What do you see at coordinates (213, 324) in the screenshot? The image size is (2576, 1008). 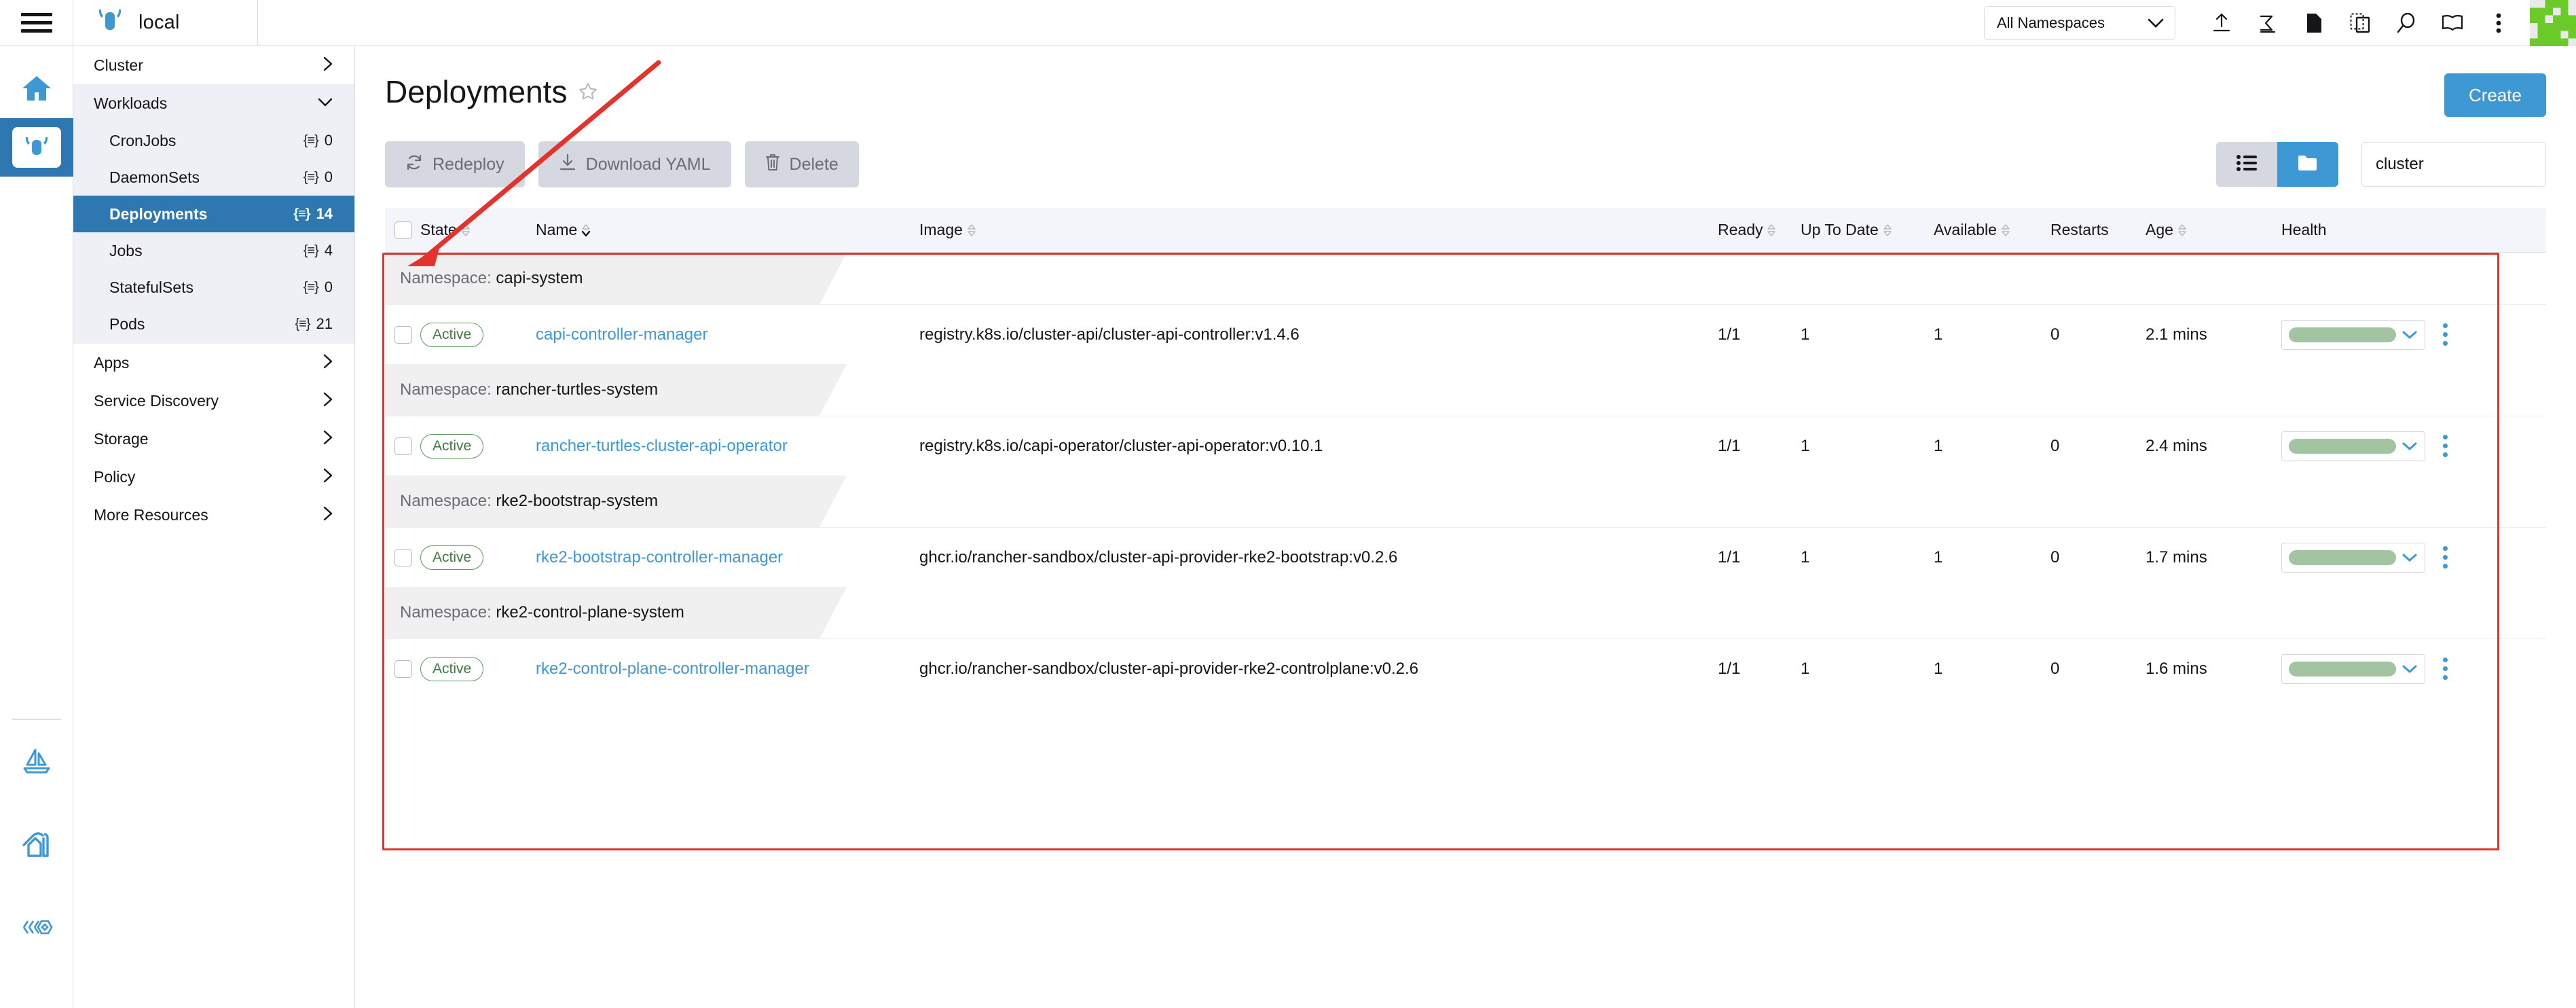 I see `sidebar-item-pods: Pods {≡} 21` at bounding box center [213, 324].